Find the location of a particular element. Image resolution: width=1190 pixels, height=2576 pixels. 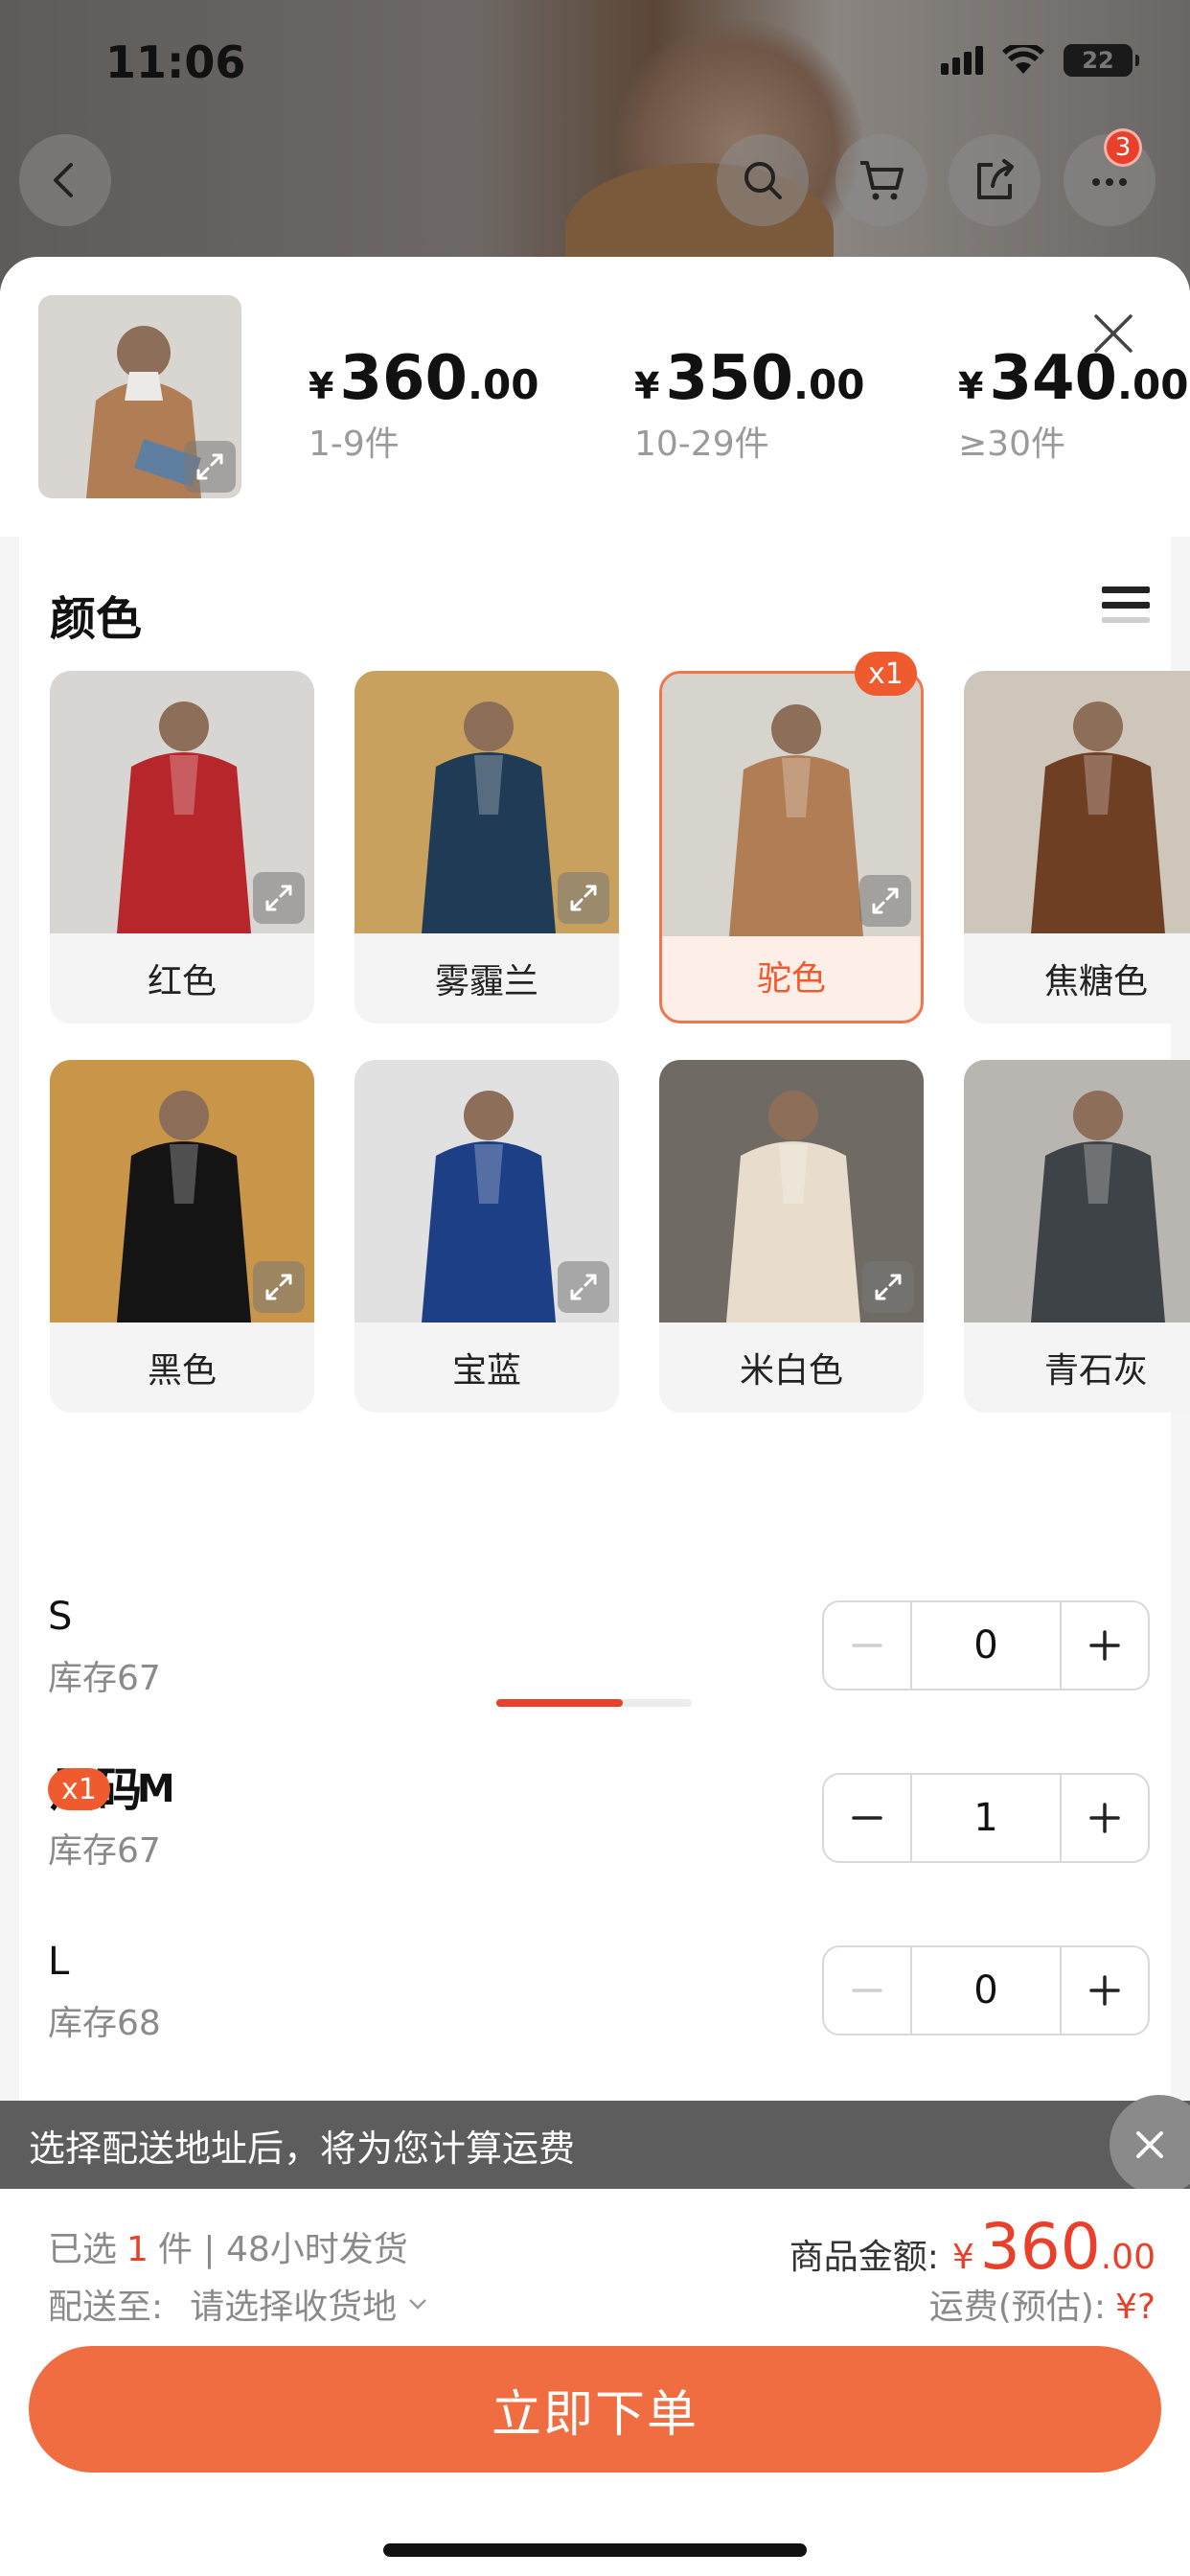

quantity-stepper: 1 is located at coordinates (986, 1818).